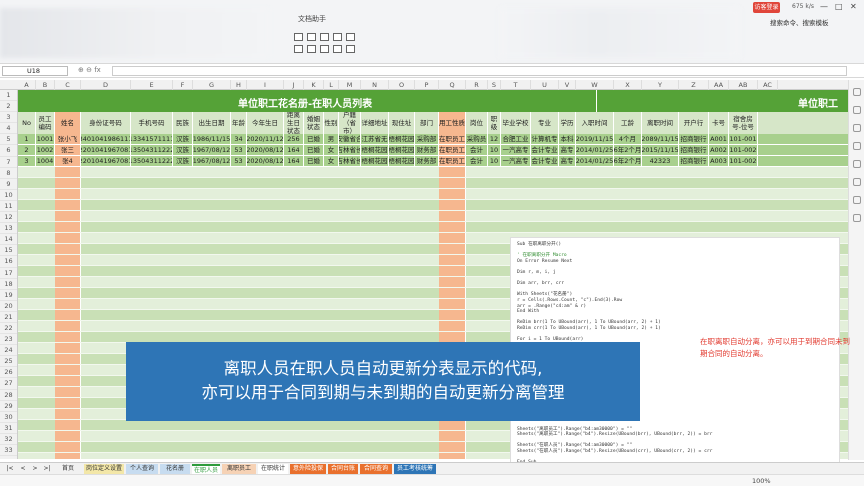 The height and width of the screenshot is (486, 864). I want to click on row-header: 16, so click(8, 262).